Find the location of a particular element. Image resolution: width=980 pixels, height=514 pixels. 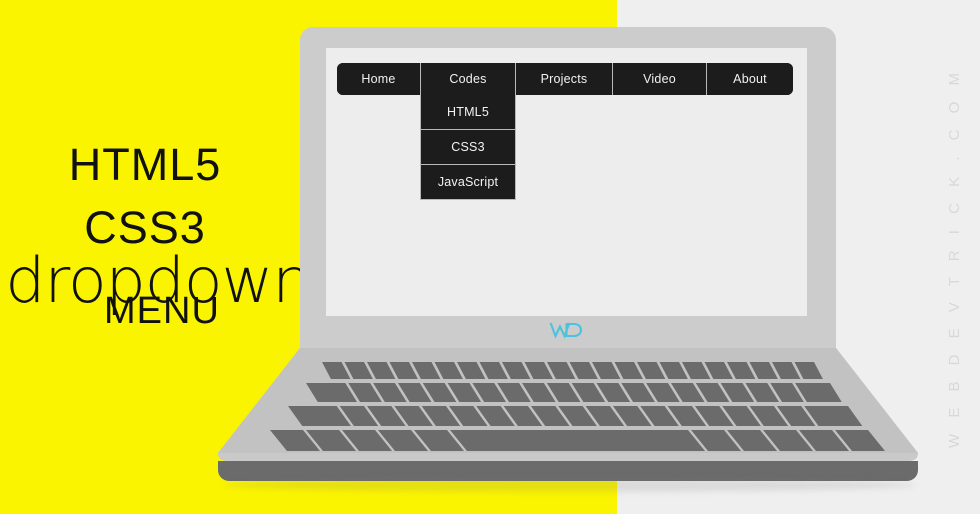

nav-item-label: Home is located at coordinates (378, 79).